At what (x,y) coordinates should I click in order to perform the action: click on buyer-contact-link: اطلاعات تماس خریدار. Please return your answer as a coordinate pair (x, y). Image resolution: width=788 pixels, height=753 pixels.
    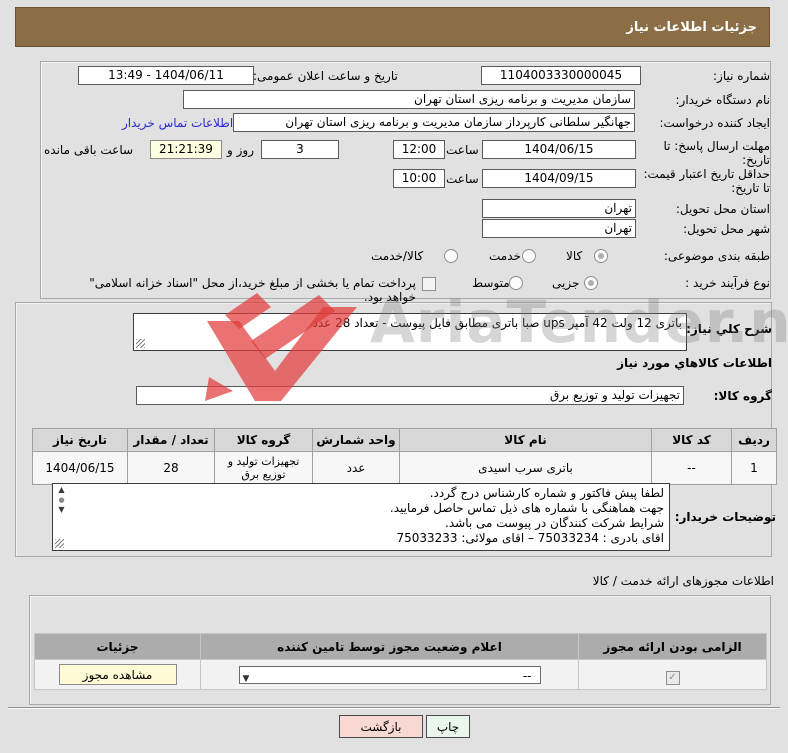
    Looking at the image, I should click on (177, 123).